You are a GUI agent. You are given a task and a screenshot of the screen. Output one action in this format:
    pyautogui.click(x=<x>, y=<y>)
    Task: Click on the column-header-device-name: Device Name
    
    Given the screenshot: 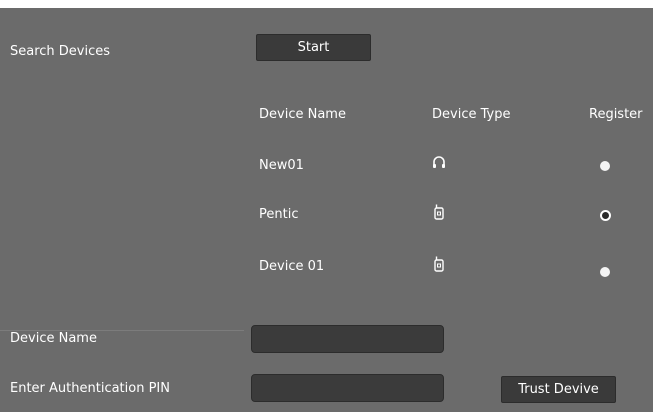 What is the action you would take?
    pyautogui.click(x=302, y=114)
    